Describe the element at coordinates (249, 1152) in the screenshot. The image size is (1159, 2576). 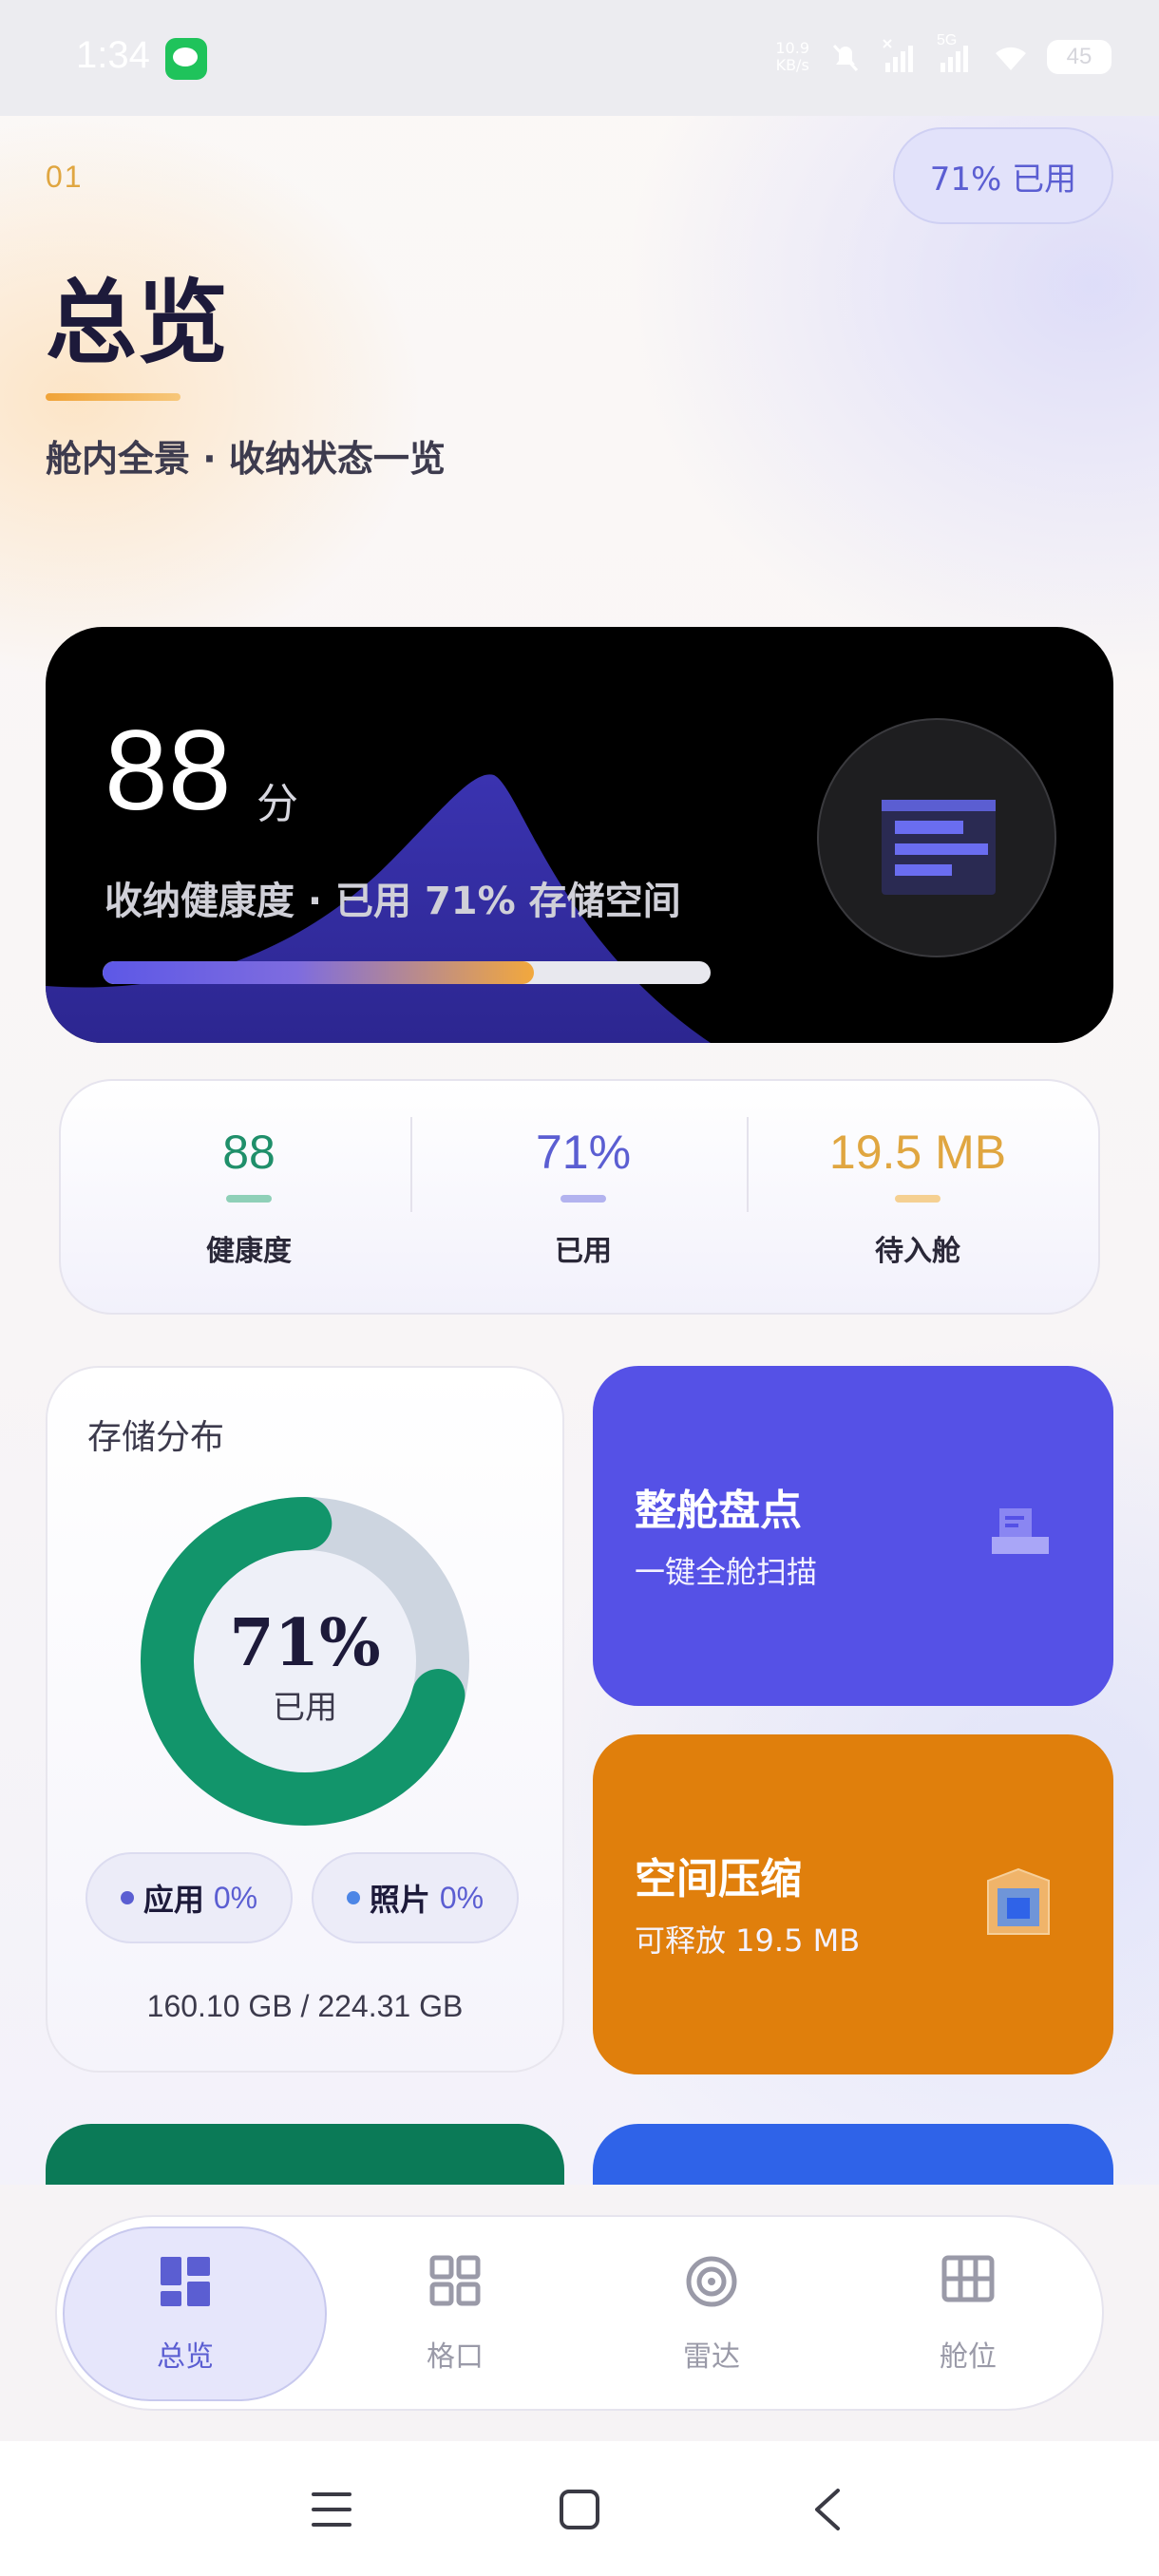
I see `stat-value: 88` at that location.